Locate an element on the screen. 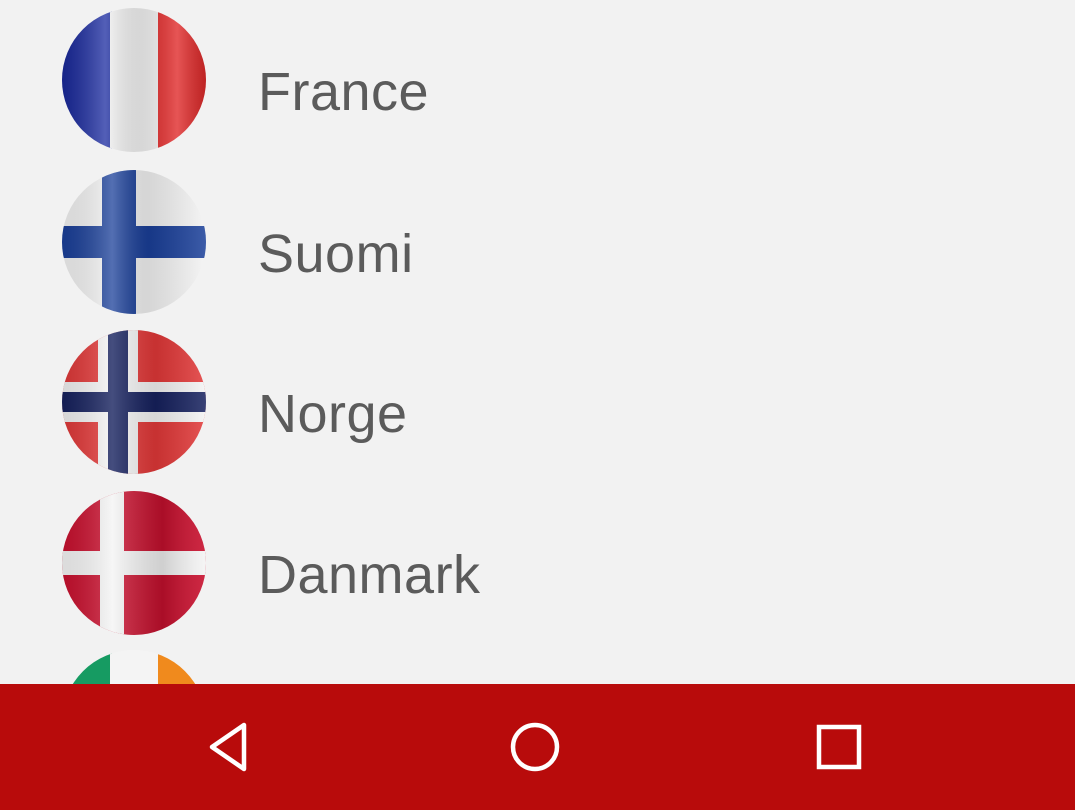 Image resolution: width=1075 pixels, height=810 pixels. france-flag-icon is located at coordinates (134, 80).